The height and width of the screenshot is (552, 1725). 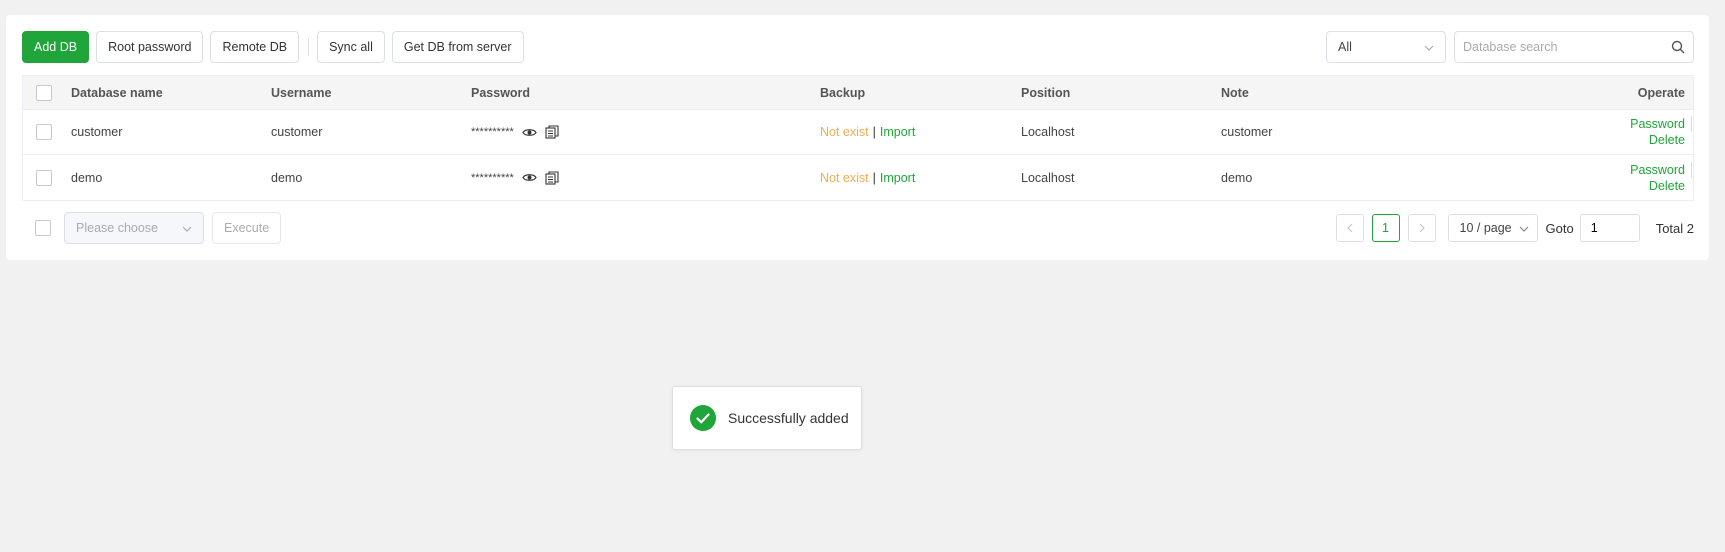 What do you see at coordinates (1385, 228) in the screenshot?
I see `page-number: 1` at bounding box center [1385, 228].